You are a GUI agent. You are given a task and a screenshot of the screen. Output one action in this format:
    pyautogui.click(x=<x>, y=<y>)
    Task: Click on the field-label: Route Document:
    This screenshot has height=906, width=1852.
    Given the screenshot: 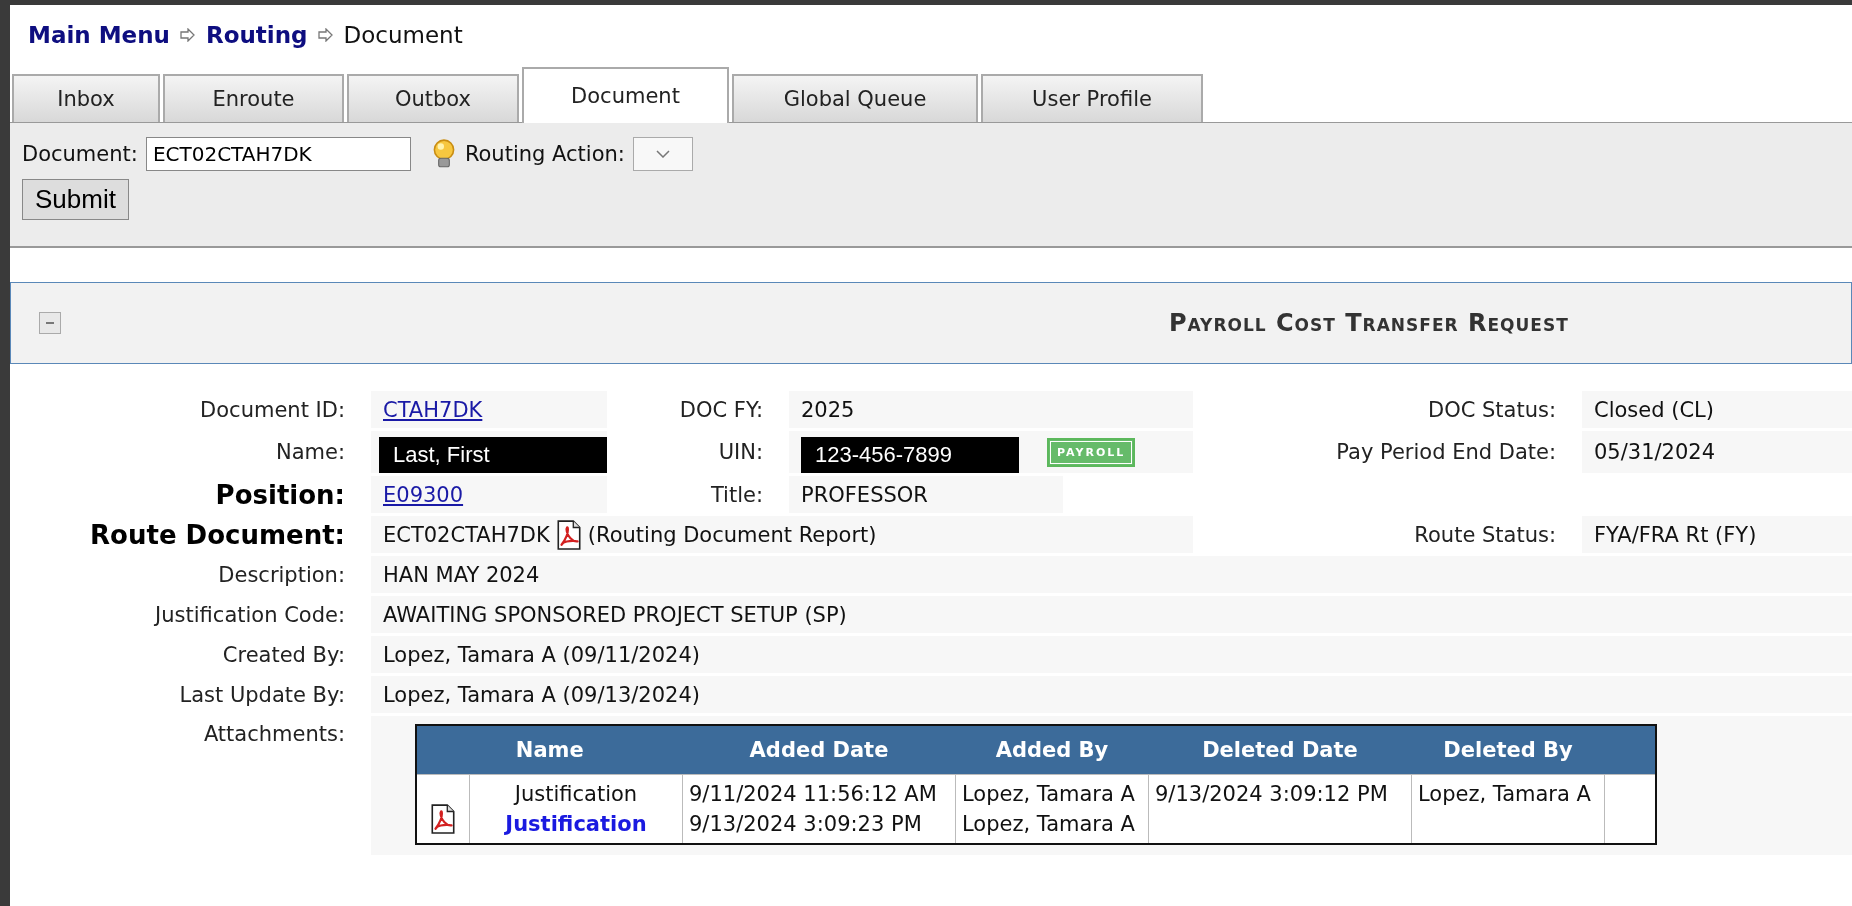 What is the action you would take?
    pyautogui.click(x=217, y=534)
    